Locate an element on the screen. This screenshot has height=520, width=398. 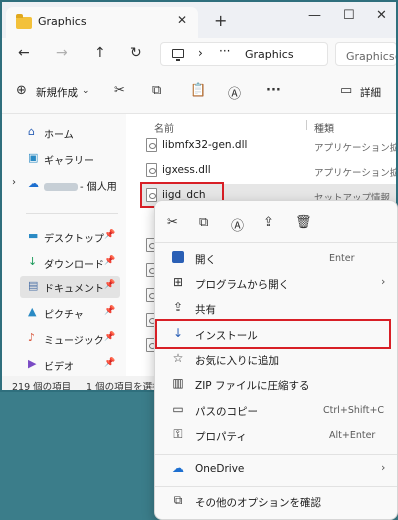
item-count: 219 個の項目 is located at coordinates (42, 387).